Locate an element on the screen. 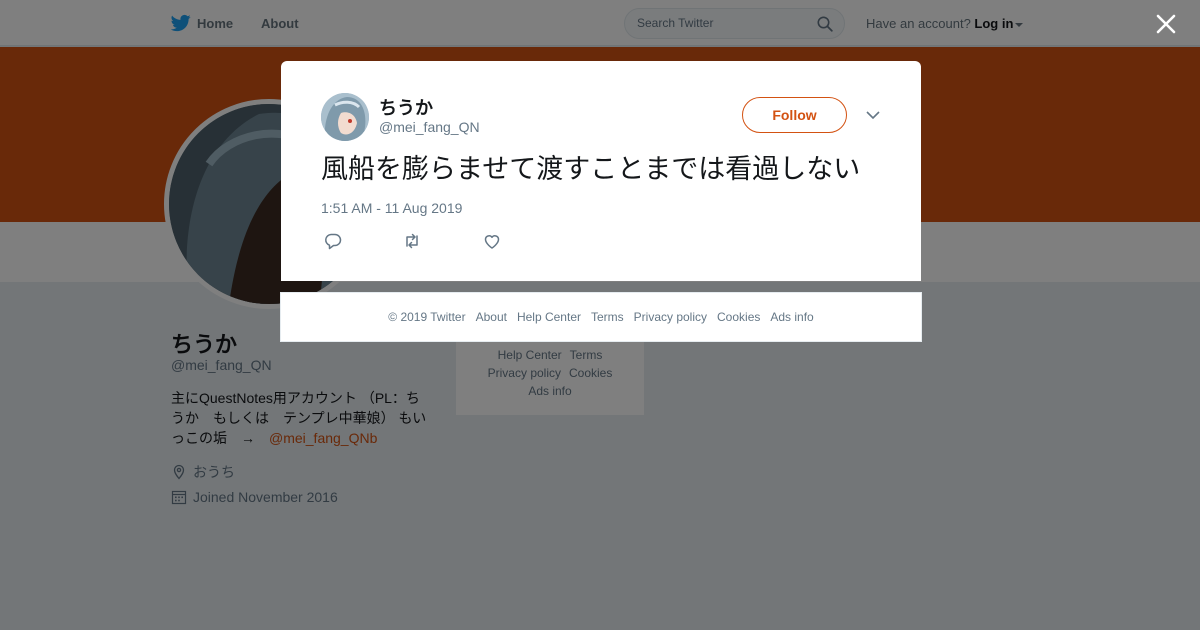 The width and height of the screenshot is (1200, 630). chevron-down-icon is located at coordinates (873, 115).